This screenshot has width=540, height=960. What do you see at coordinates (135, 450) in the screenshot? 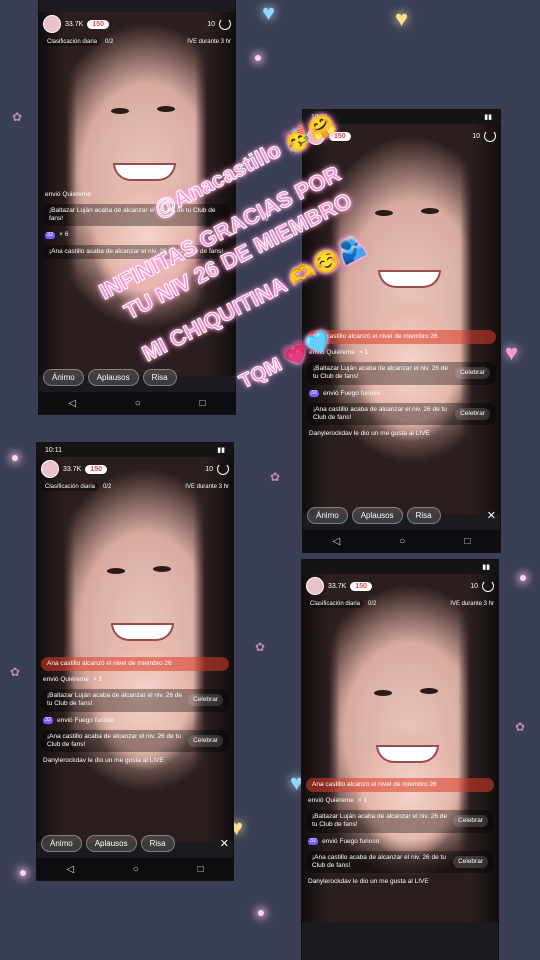
I see `status-bar: 10:11 ▮▮` at bounding box center [135, 450].